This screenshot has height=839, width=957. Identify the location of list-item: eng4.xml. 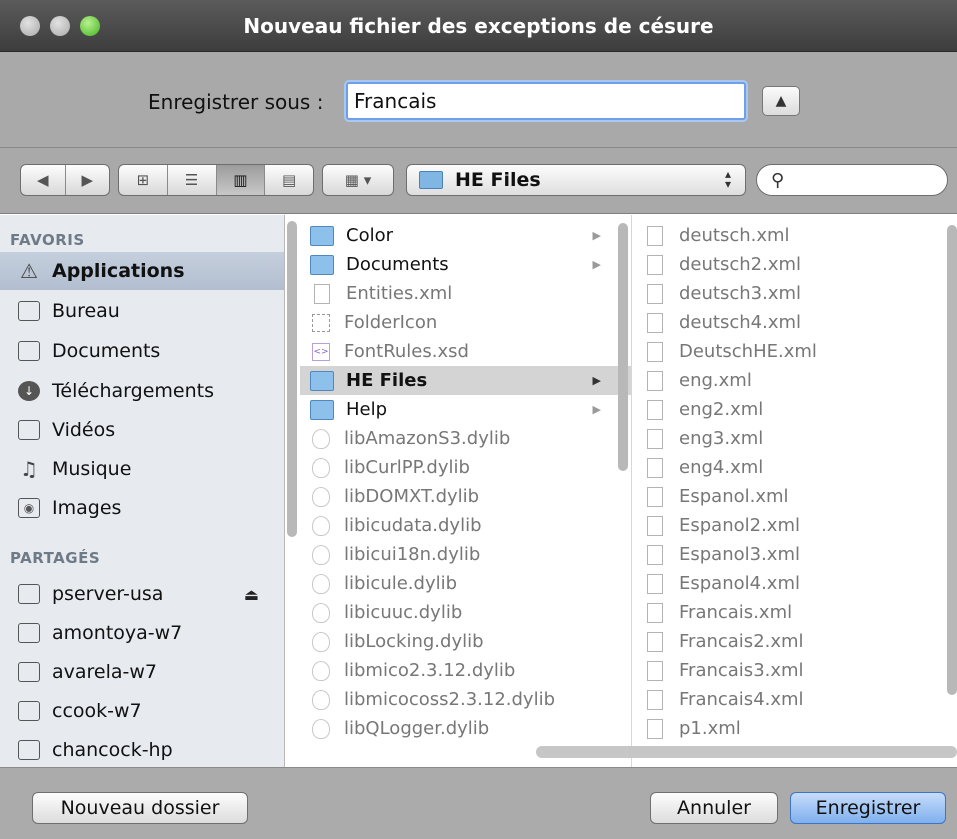
(795, 467).